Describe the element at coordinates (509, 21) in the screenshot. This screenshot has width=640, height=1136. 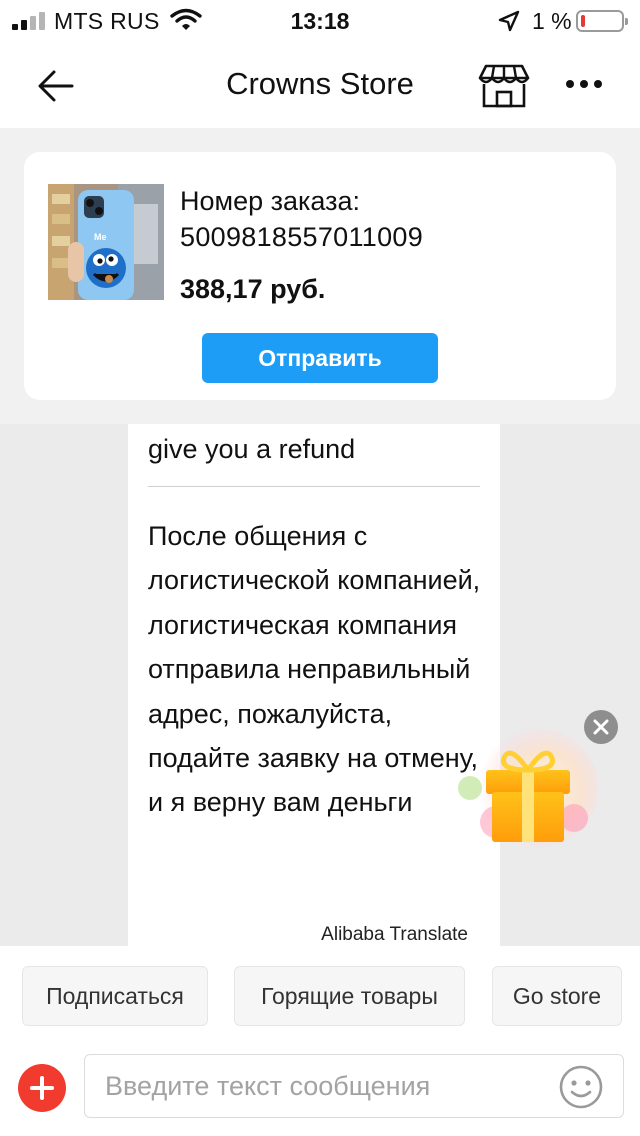
I see `location-arrow-icon` at that location.